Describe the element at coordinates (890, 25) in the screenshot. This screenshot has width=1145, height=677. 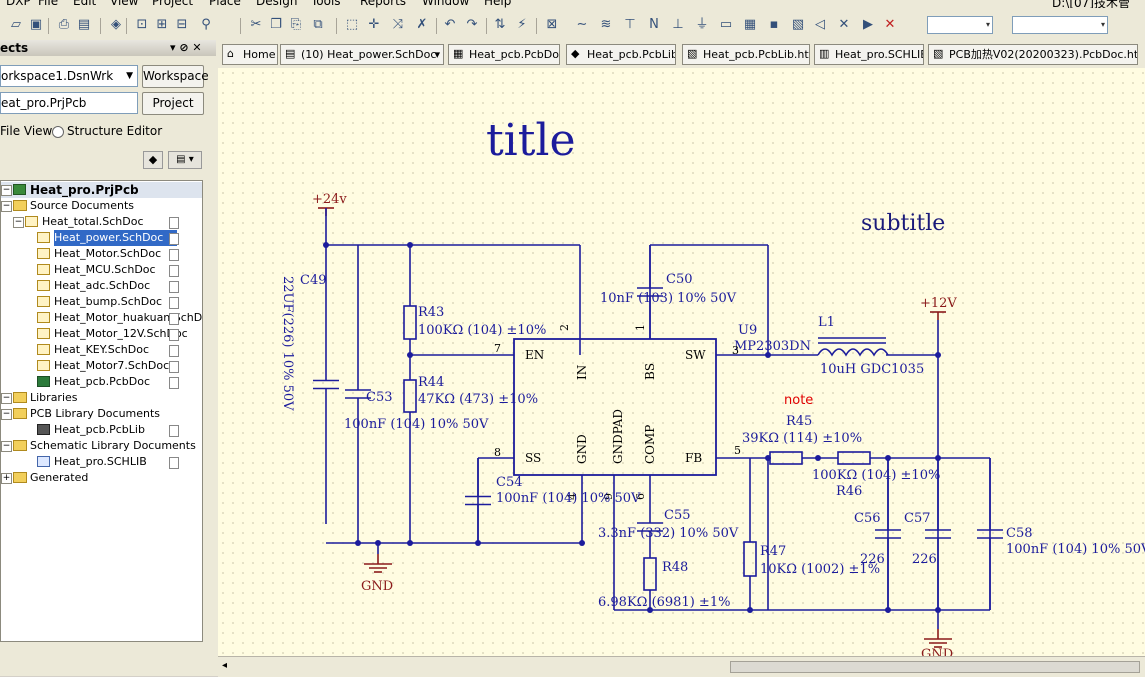
I see `close-doc-icon: ✕` at that location.